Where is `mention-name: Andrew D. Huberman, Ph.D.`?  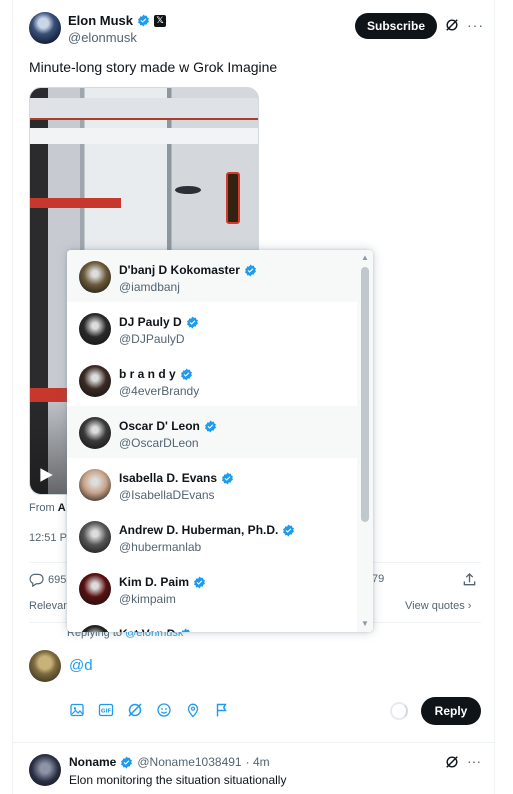
mention-name: Andrew D. Huberman, Ph.D. is located at coordinates (199, 530).